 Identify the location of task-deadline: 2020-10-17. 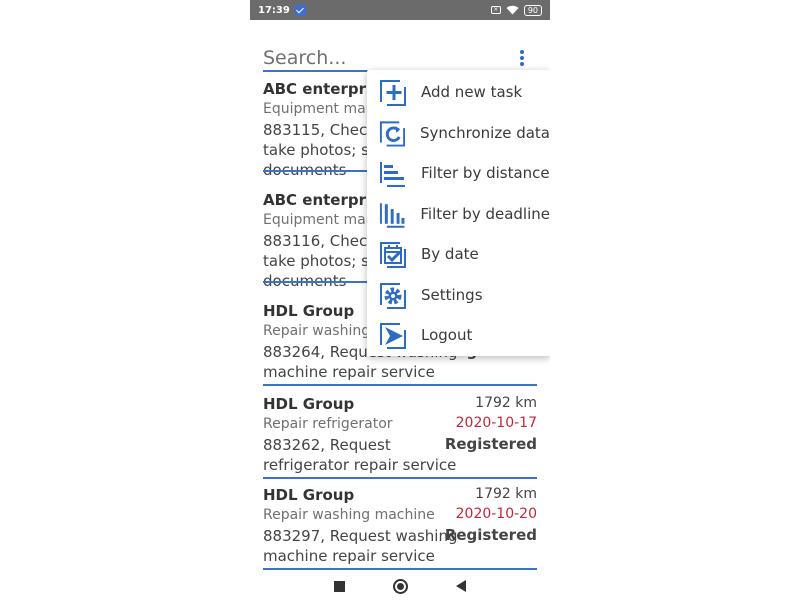
(496, 423).